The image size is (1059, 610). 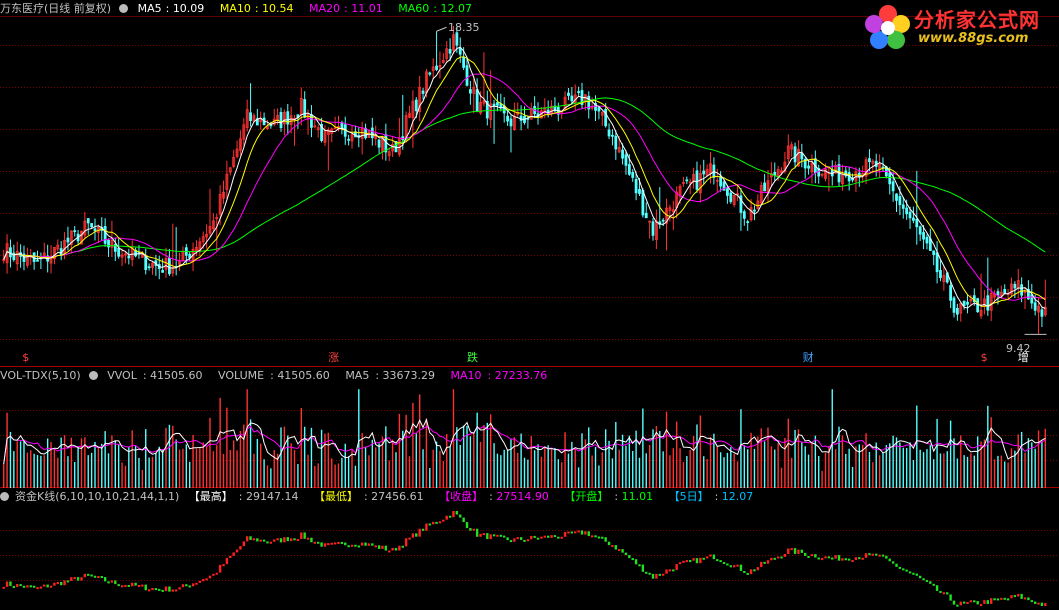 I want to click on fund-close-label: 【收盘】: 27514.90, so click(x=494, y=496).